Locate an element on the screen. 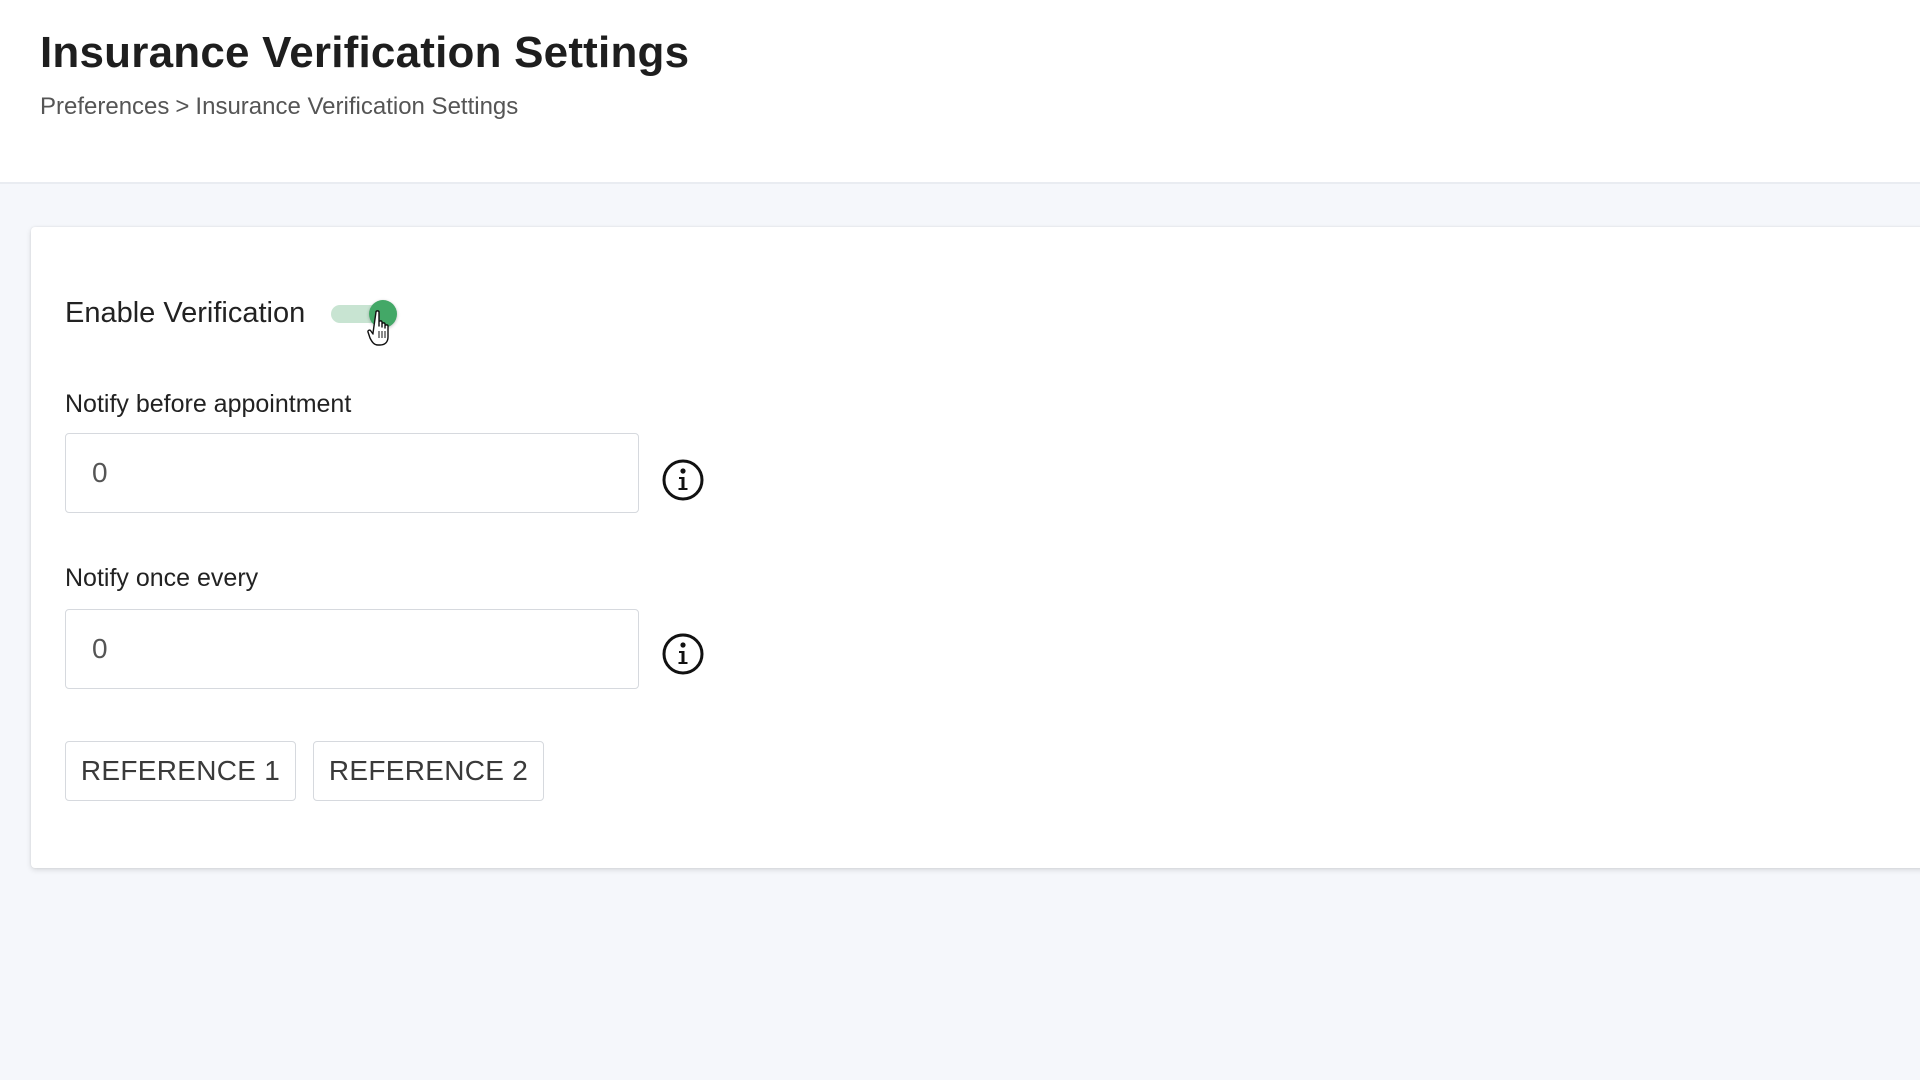  enable-verification-row: Enable Verification is located at coordinates (232, 319).